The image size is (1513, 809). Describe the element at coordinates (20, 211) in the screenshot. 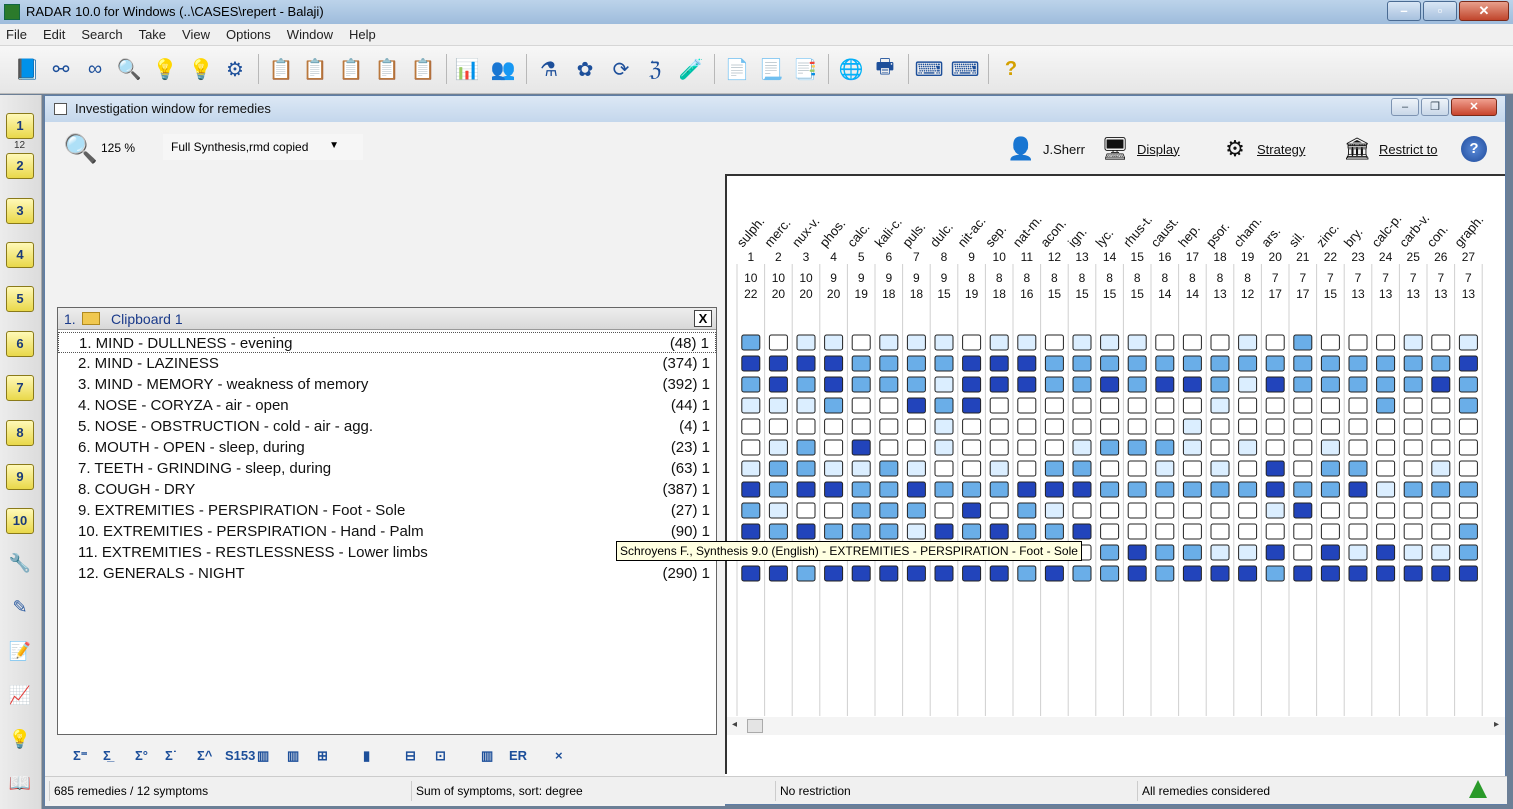

I see `clipboard-3-button: 3` at that location.